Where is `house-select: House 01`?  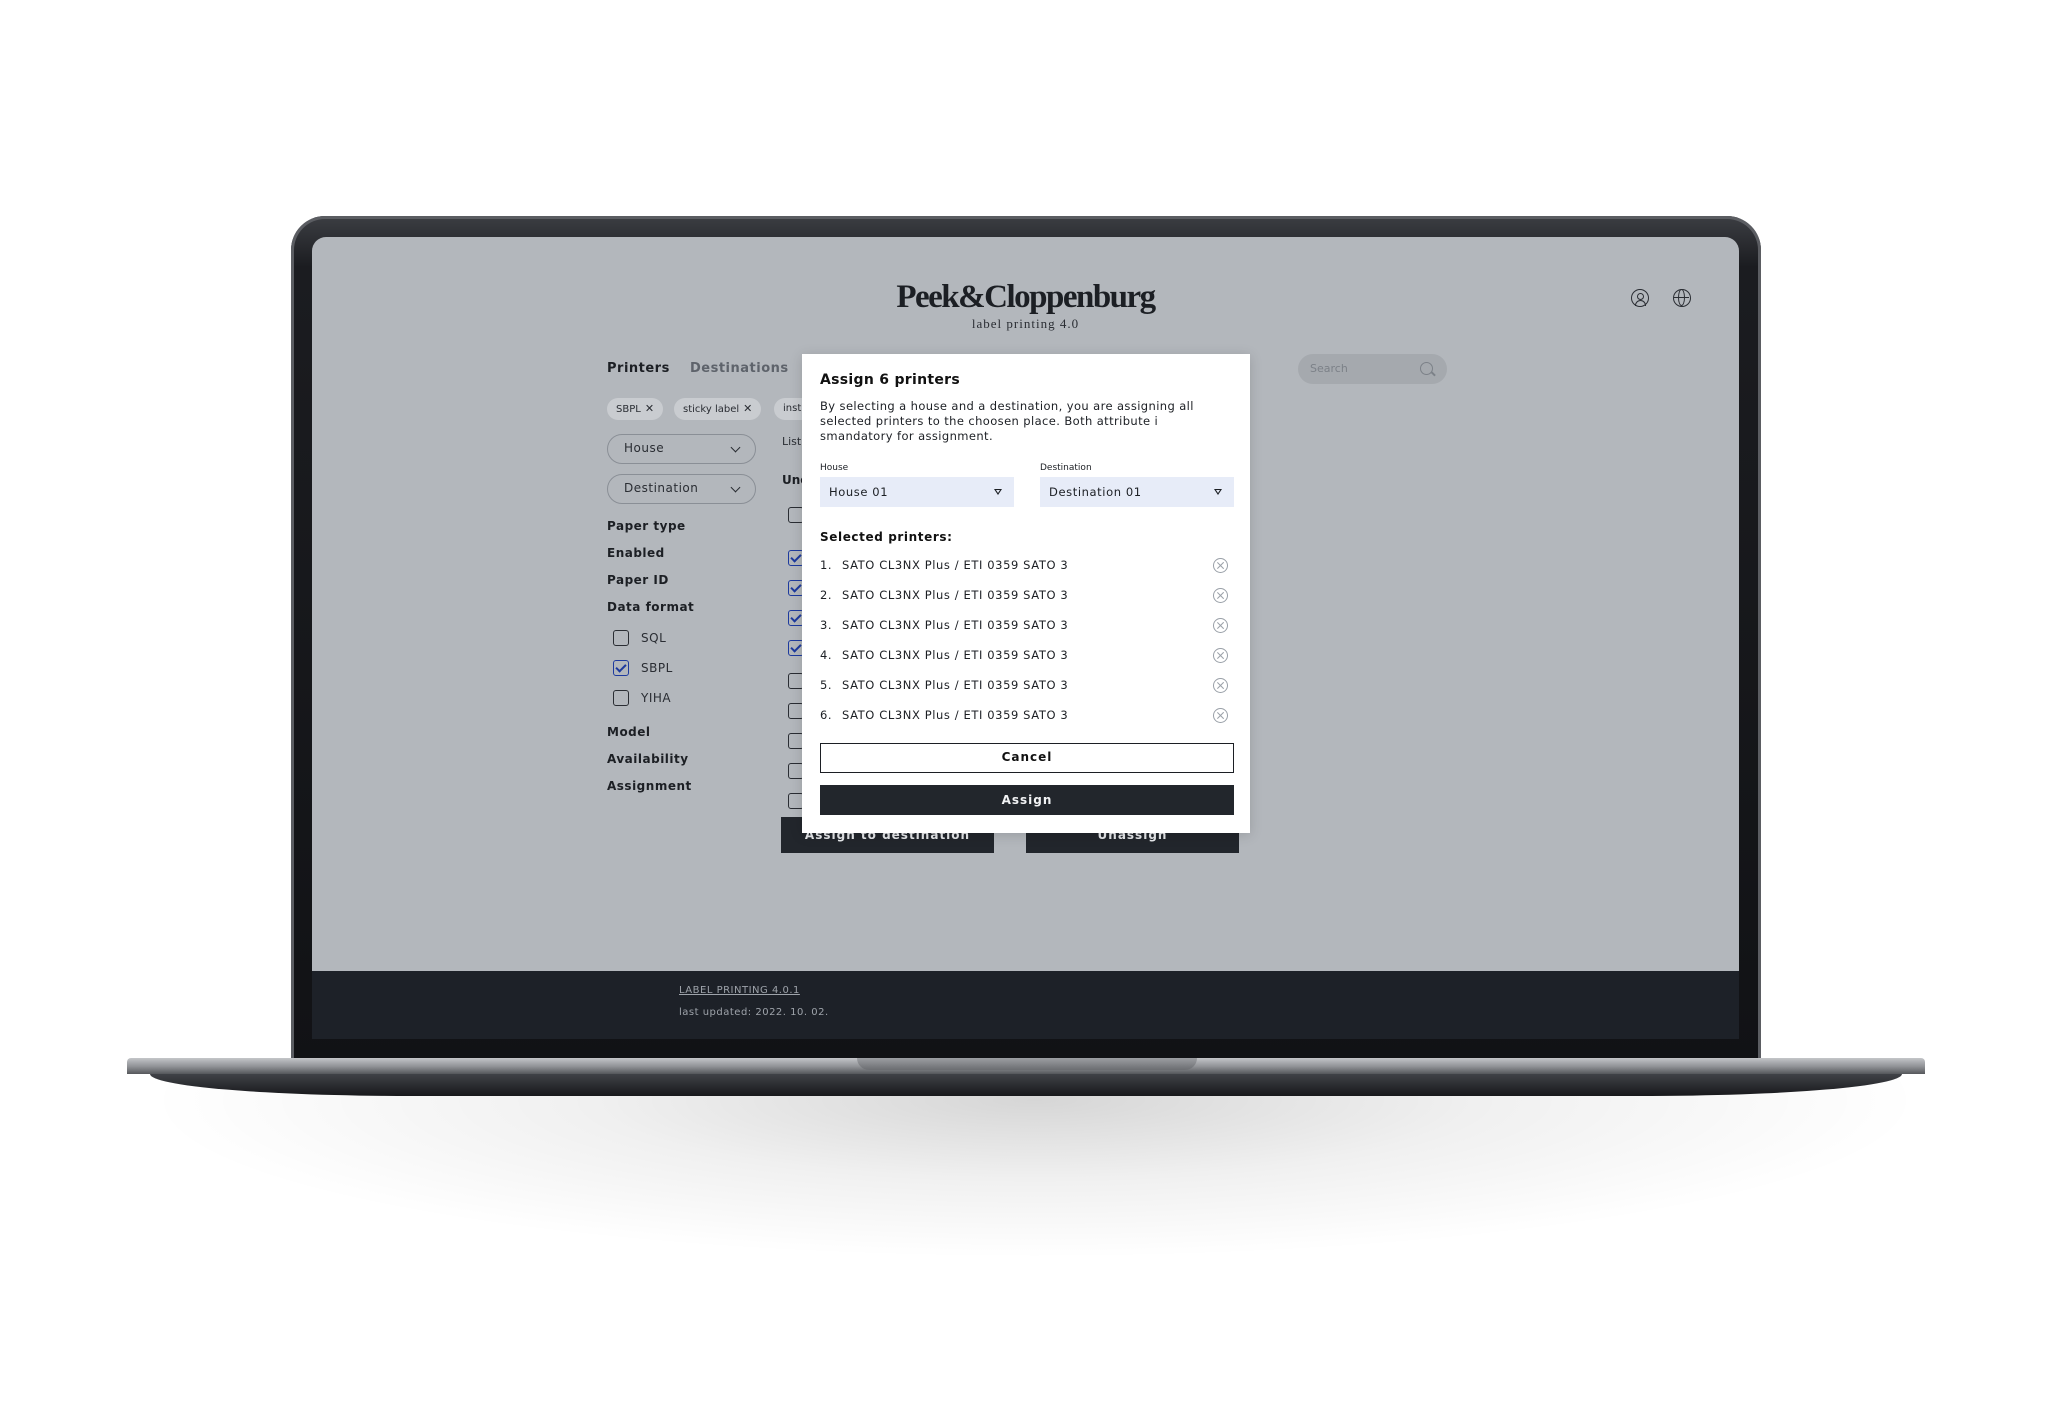
house-select: House 01 is located at coordinates (917, 492).